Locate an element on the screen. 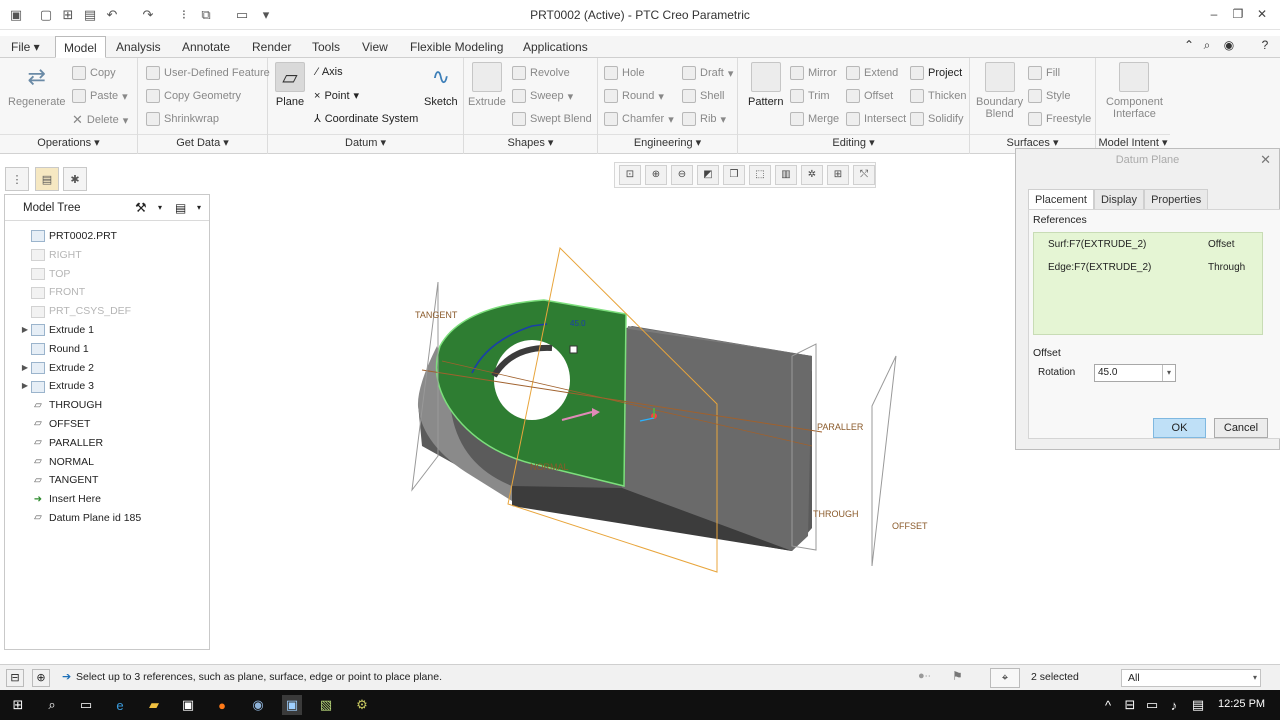  merge-button: Merge is located at coordinates (814, 119).